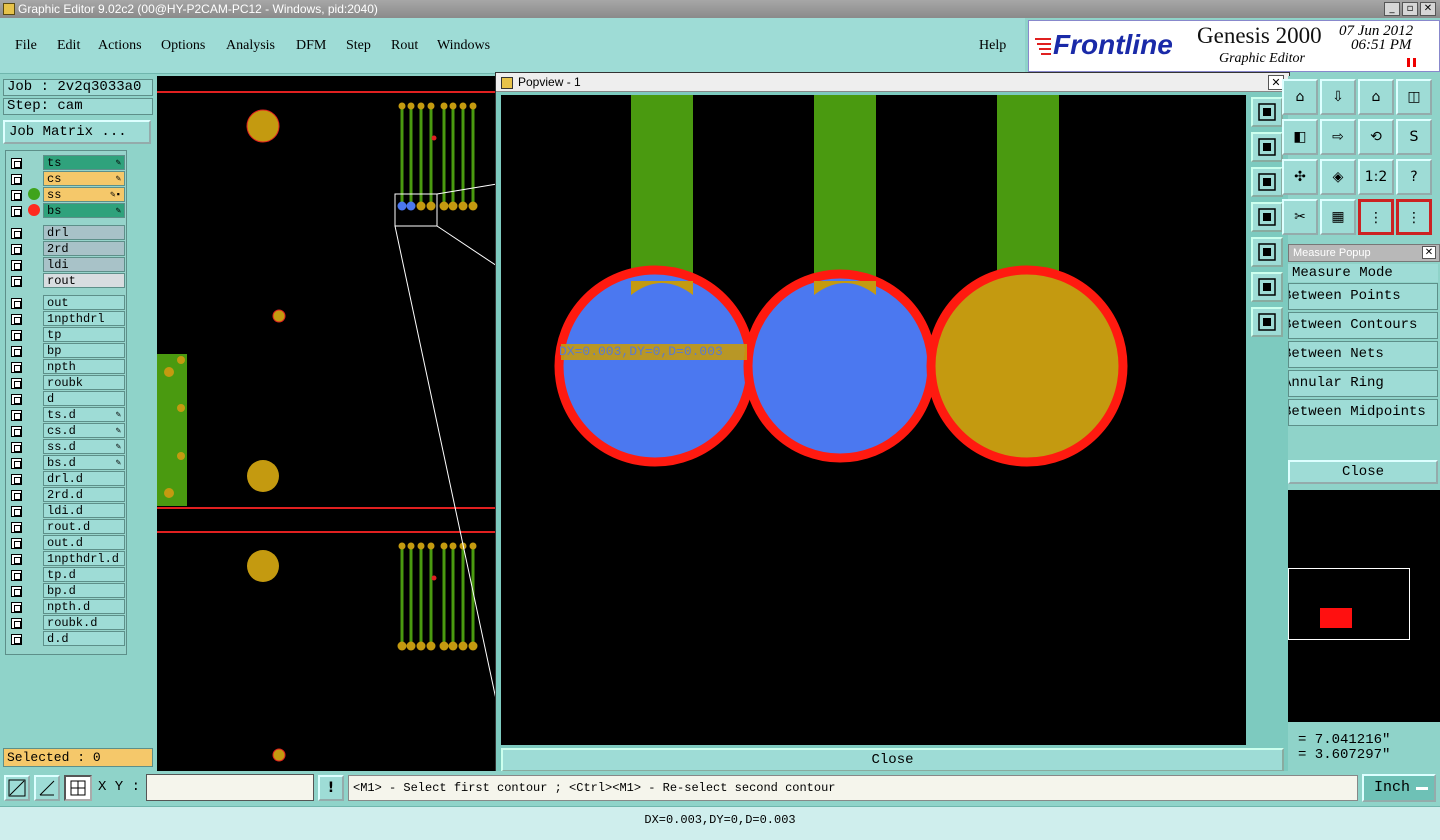 The height and width of the screenshot is (840, 1440). Describe the element at coordinates (1414, 217) in the screenshot. I see `tool-layer-b-icon: ⋮` at that location.